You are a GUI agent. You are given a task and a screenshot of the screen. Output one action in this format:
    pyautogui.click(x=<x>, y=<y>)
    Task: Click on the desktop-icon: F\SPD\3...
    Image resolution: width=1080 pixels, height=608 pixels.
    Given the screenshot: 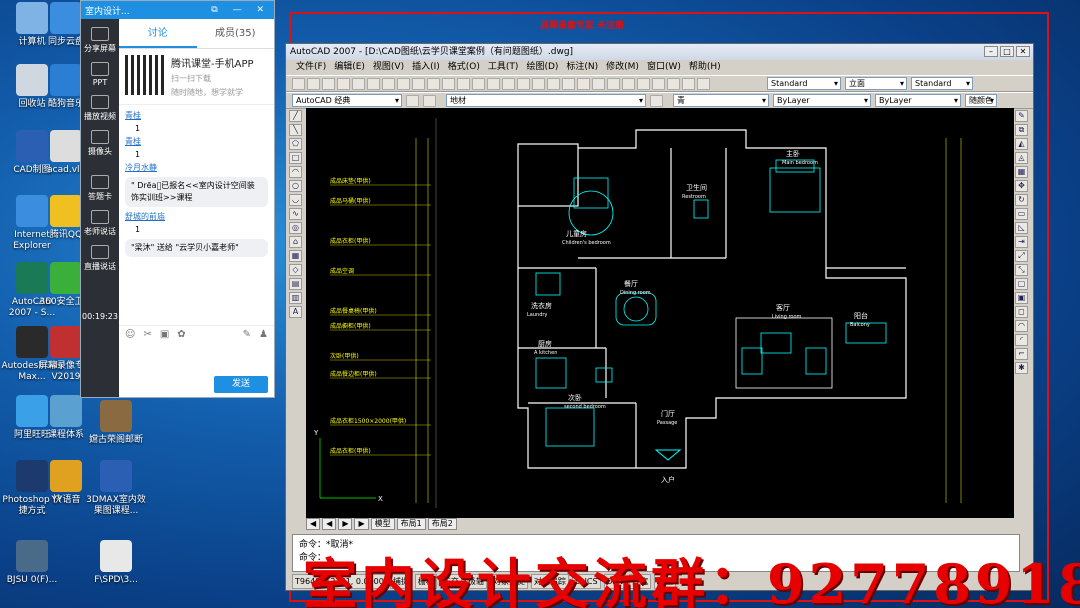 What is the action you would take?
    pyautogui.click(x=116, y=563)
    